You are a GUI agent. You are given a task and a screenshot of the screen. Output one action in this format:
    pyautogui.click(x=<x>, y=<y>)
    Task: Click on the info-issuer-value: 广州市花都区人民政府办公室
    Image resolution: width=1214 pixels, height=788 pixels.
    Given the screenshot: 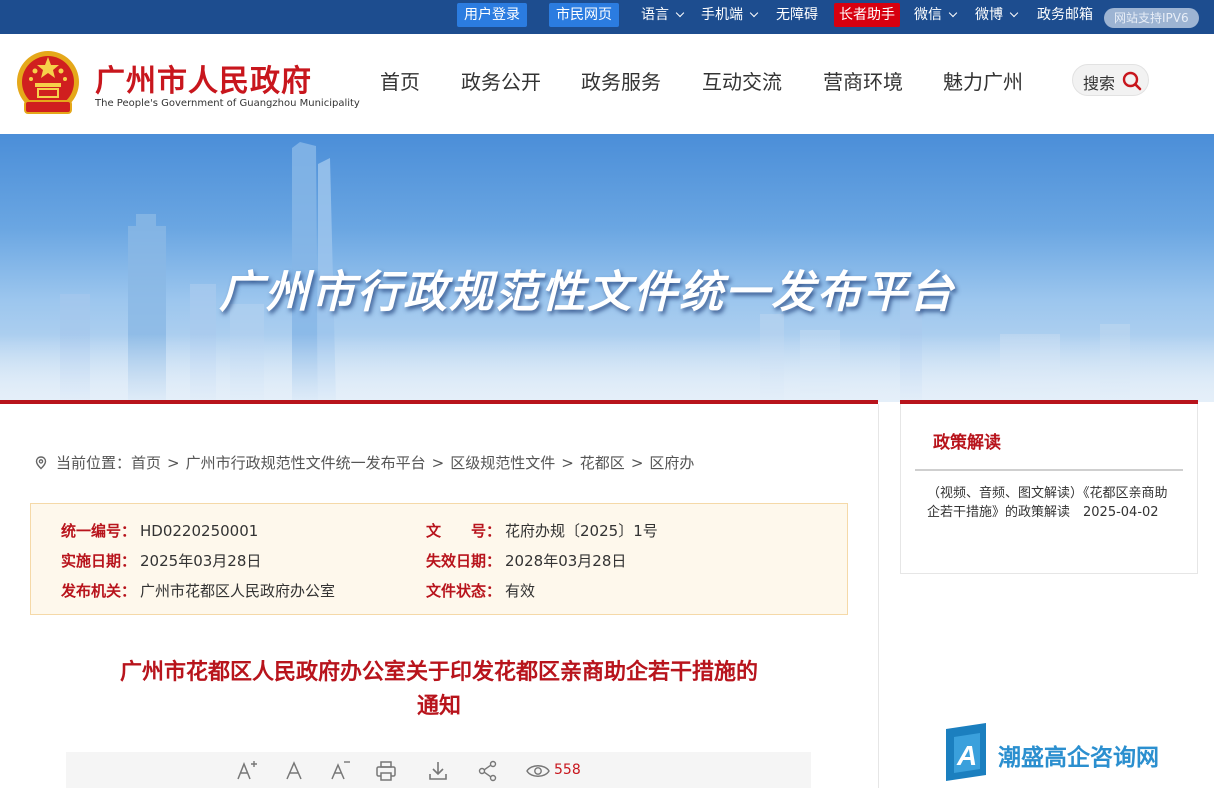 What is the action you would take?
    pyautogui.click(x=237, y=591)
    